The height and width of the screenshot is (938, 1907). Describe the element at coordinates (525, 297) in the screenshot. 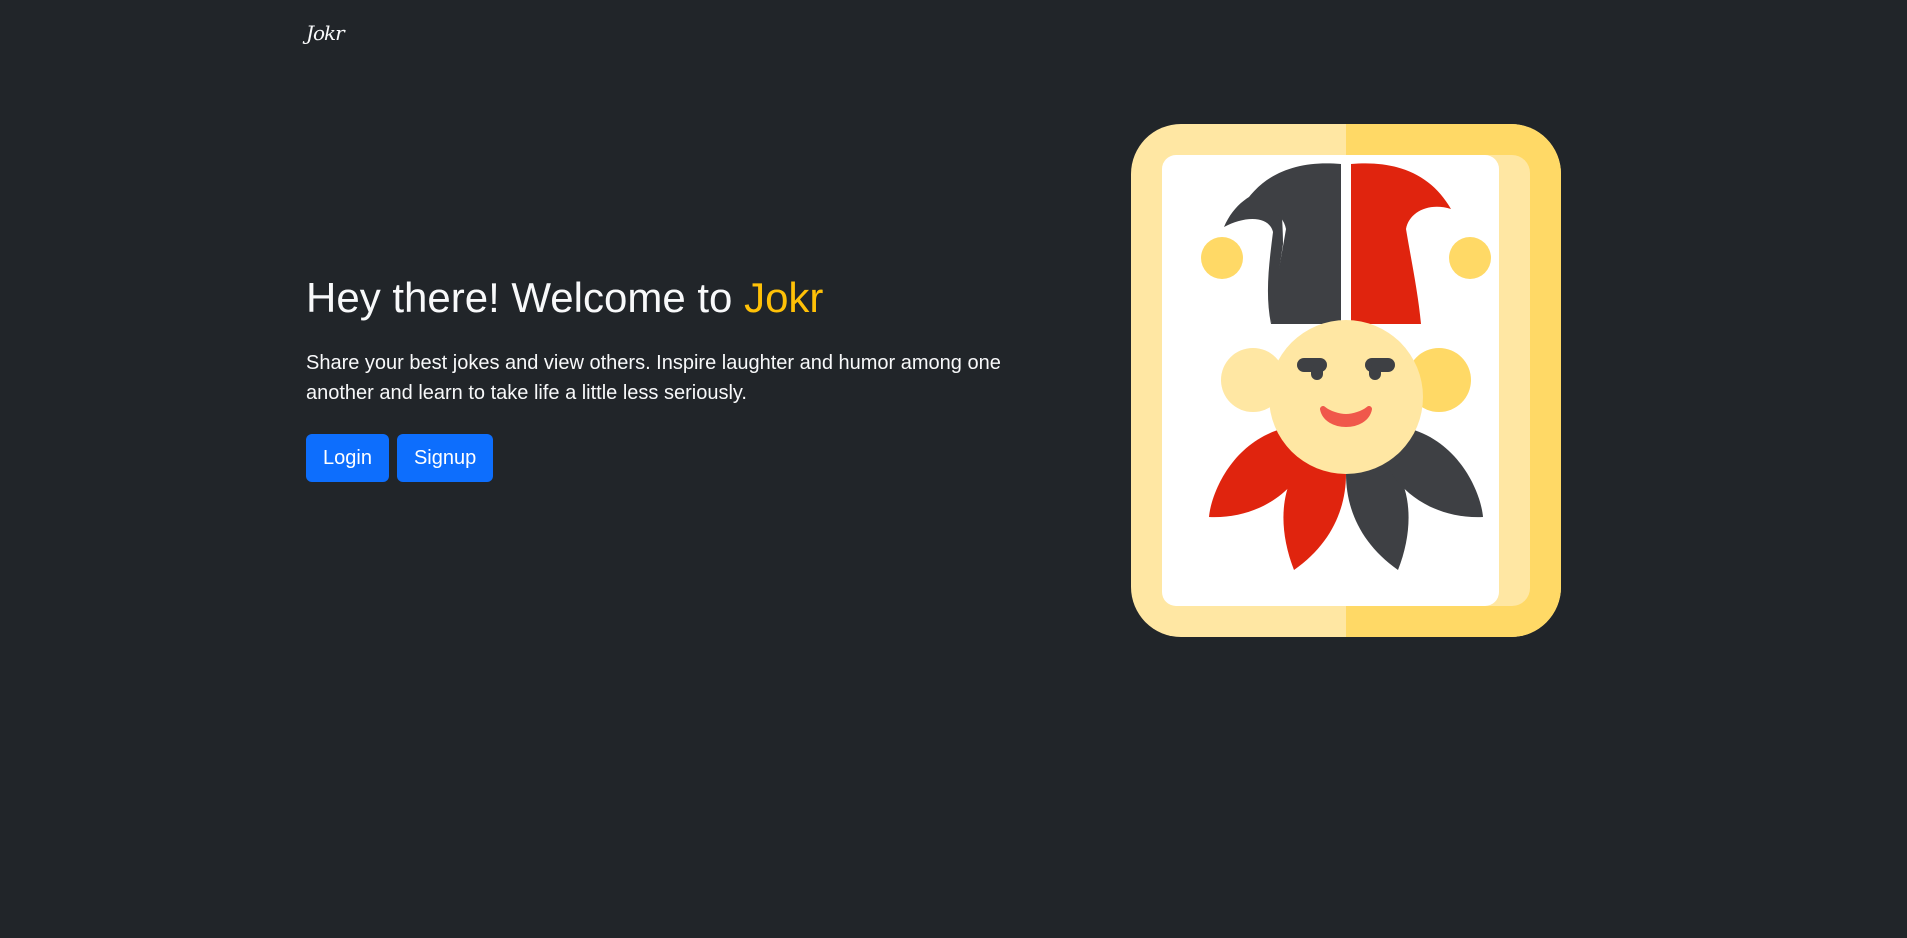

I see `headline-prefix: Hey there! Welcome to` at that location.